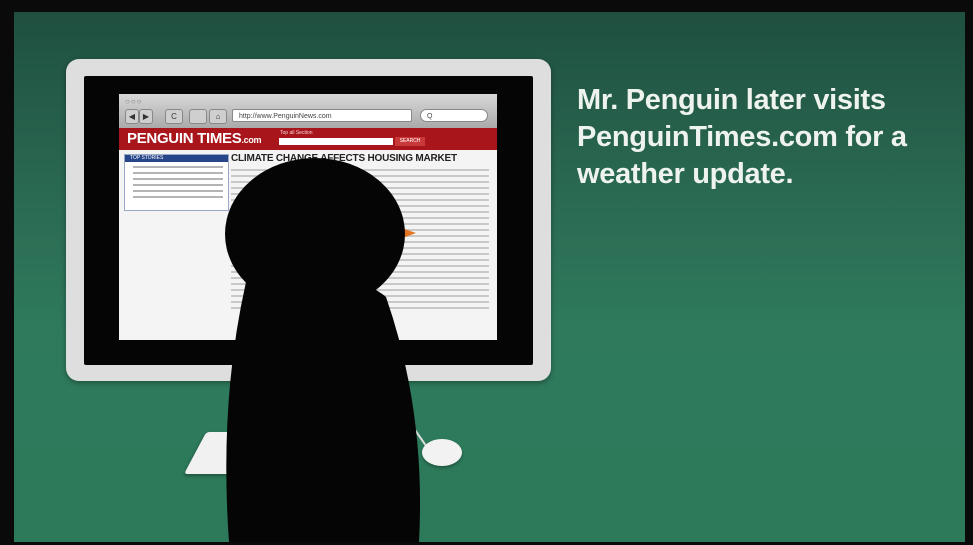 The image size is (973, 545). I want to click on penguin-figure, so click(323, 350).